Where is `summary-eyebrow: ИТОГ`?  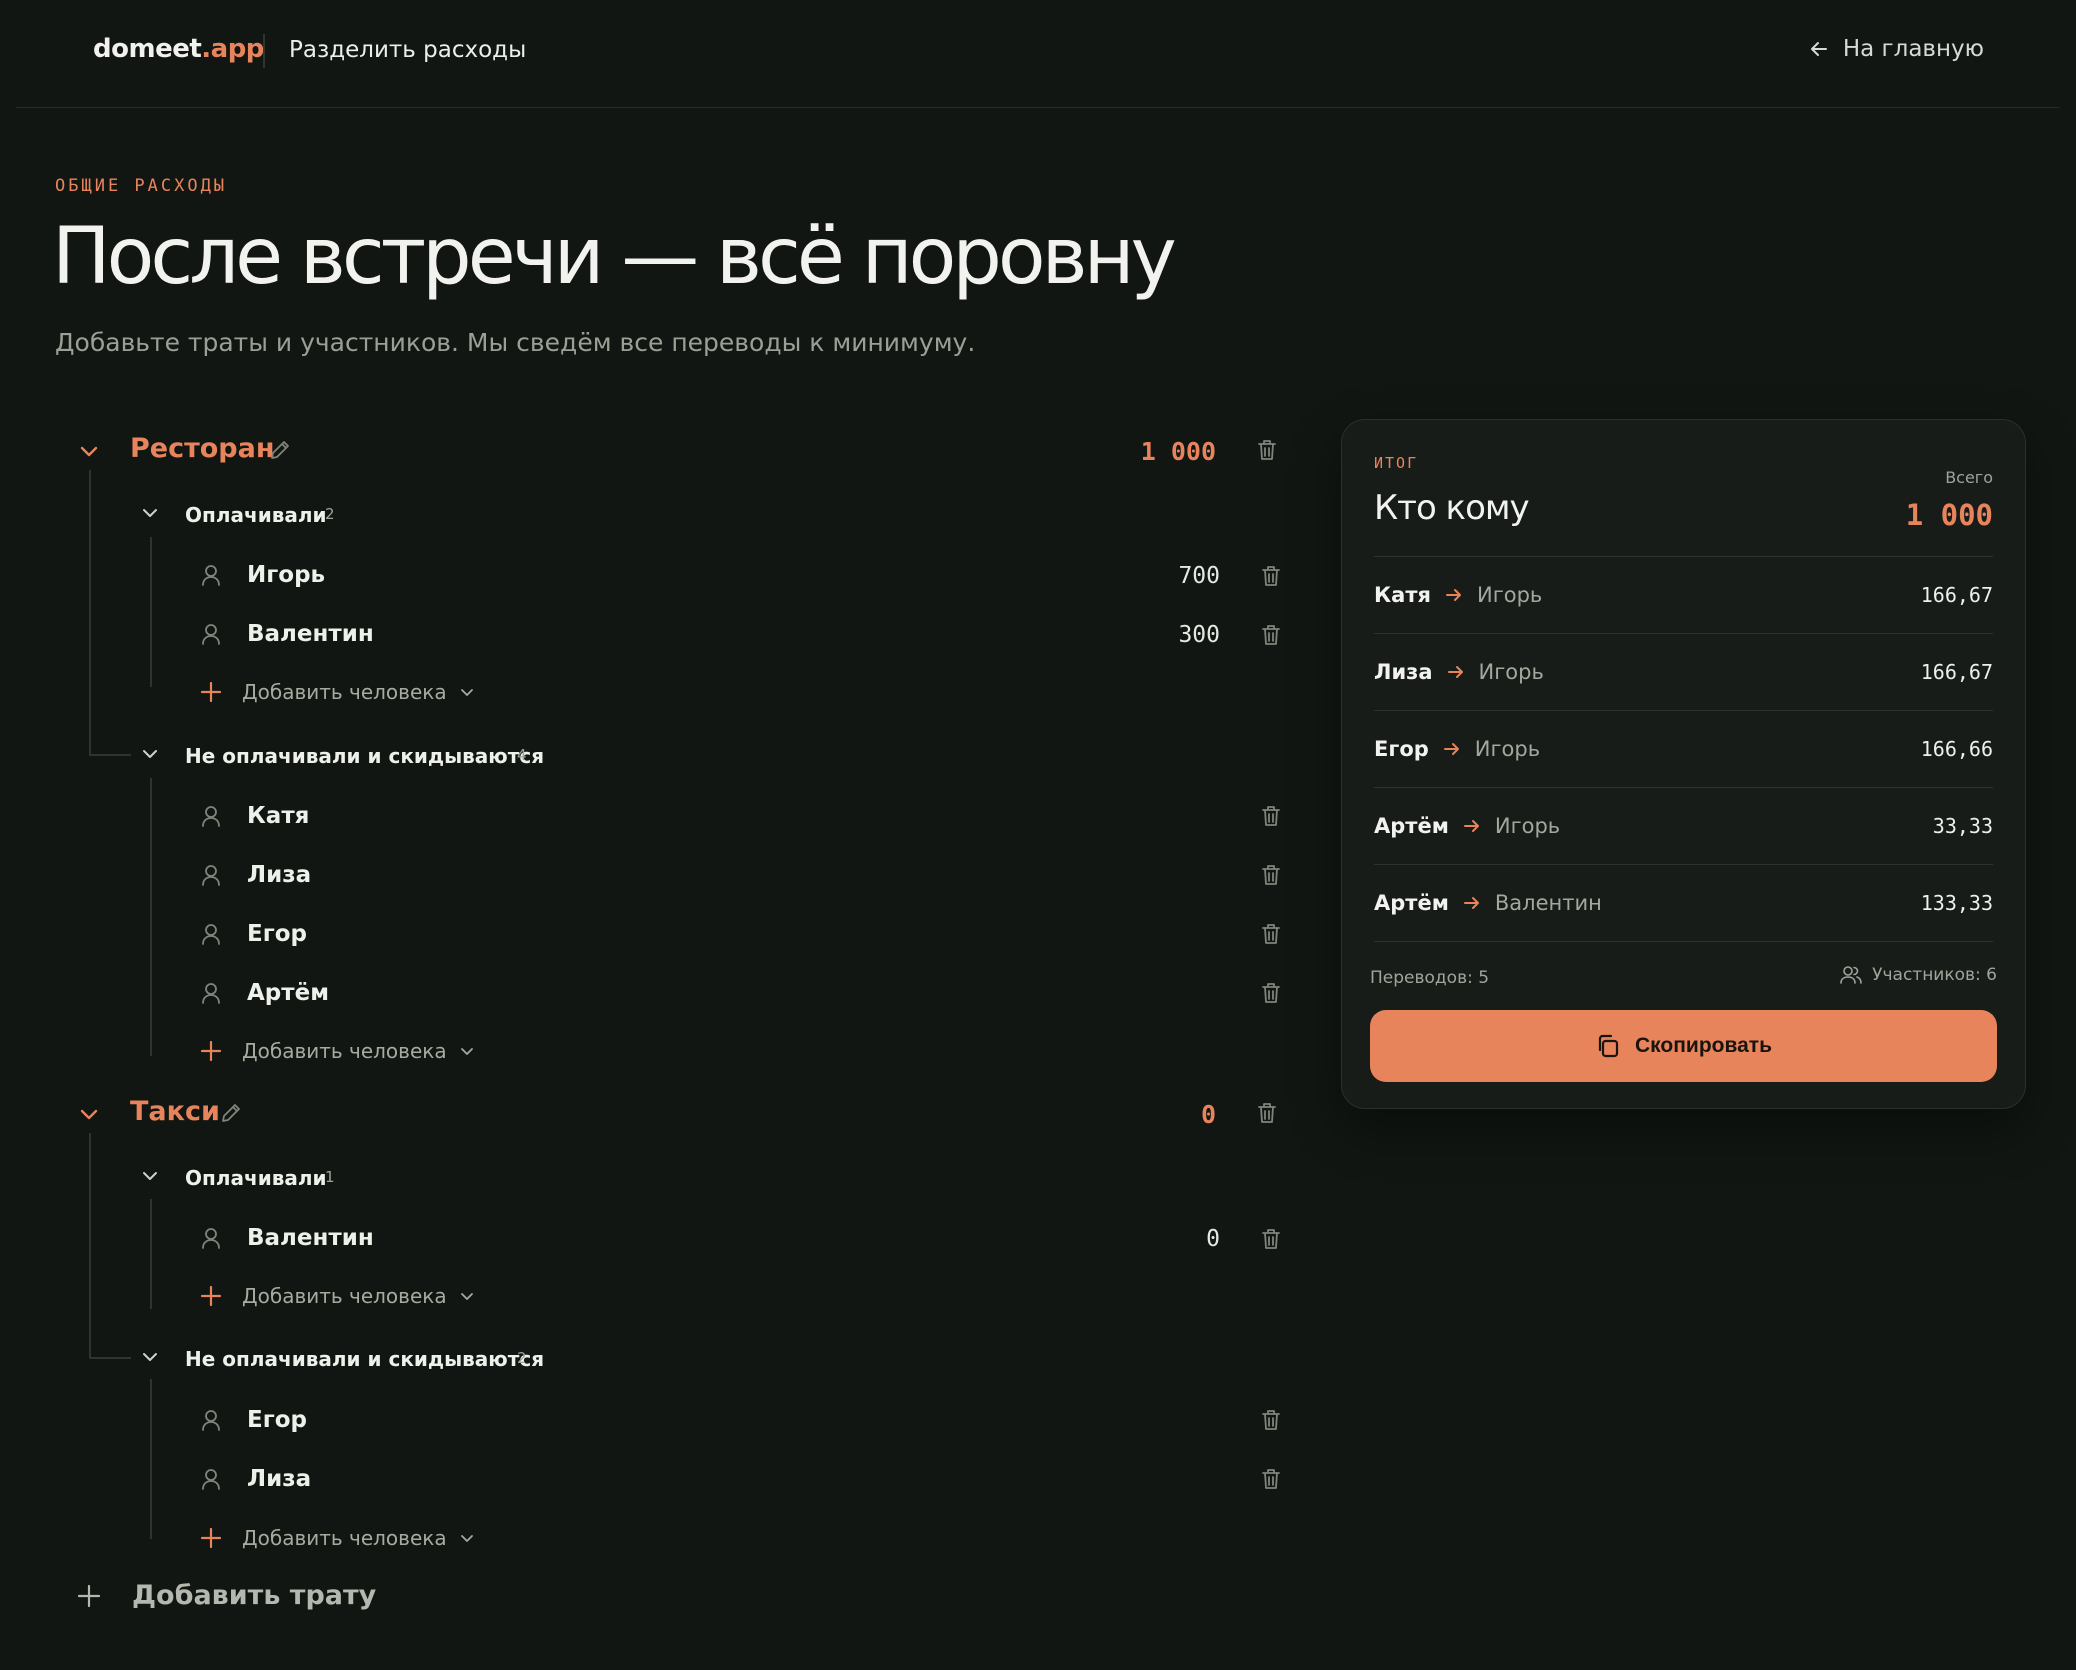 summary-eyebrow: ИТОГ is located at coordinates (1396, 463).